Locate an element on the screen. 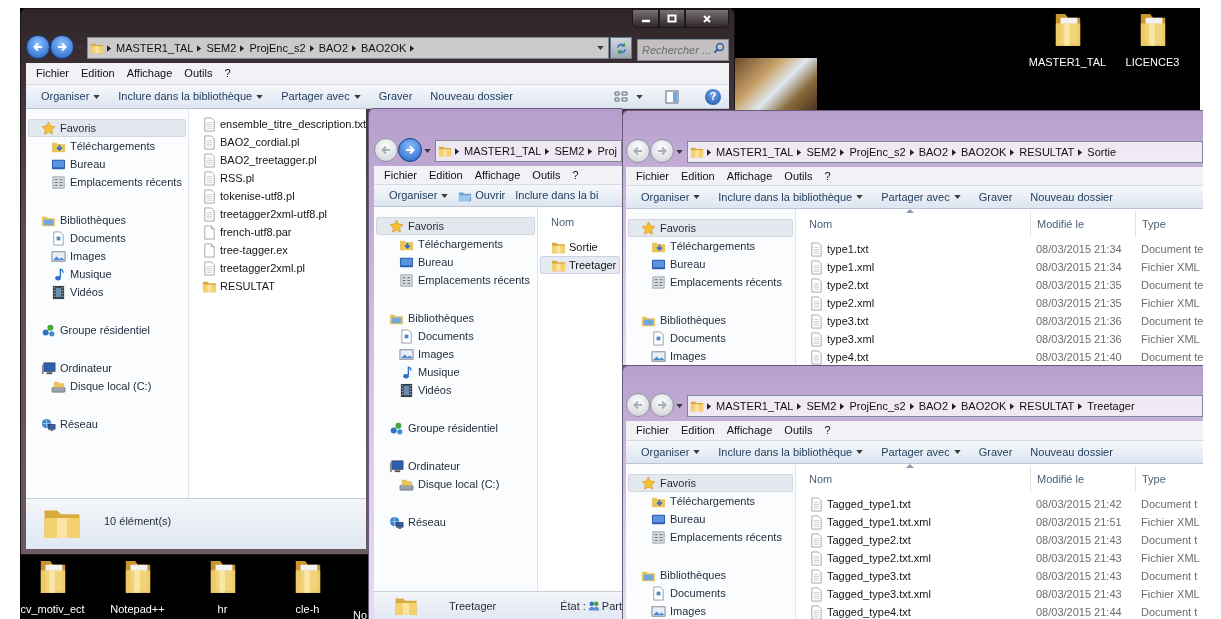  close-button is located at coordinates (707, 18).